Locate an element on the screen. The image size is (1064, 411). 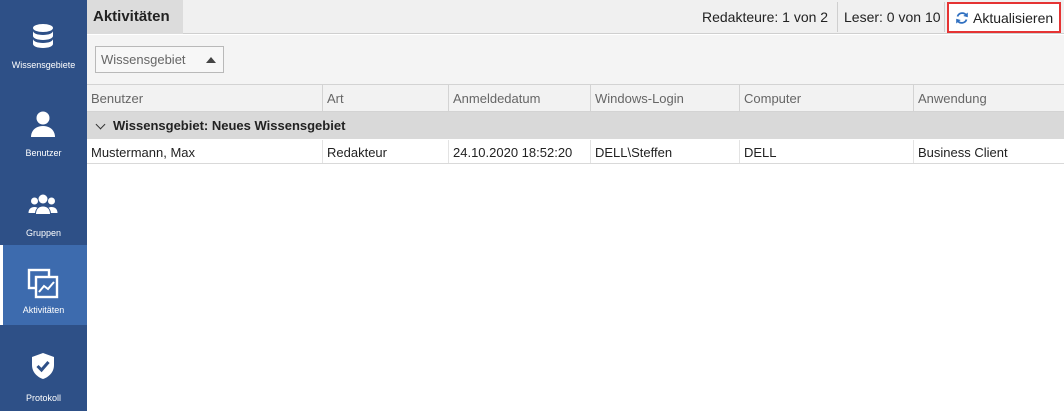
activity-icon is located at coordinates (43, 283).